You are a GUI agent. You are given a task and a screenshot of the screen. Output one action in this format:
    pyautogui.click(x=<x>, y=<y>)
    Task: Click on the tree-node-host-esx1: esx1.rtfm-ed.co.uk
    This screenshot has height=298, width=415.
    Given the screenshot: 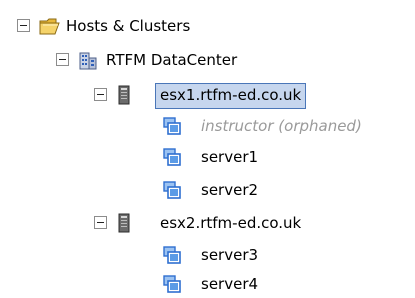 What is the action you would take?
    pyautogui.click(x=207, y=96)
    